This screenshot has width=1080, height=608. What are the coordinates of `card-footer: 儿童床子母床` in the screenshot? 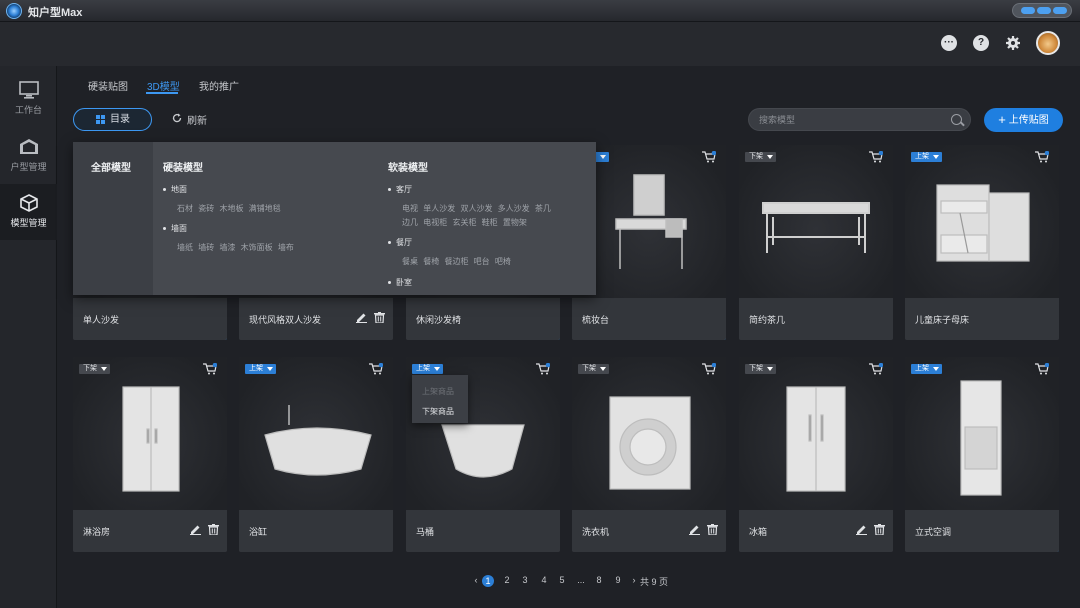 It's located at (982, 319).